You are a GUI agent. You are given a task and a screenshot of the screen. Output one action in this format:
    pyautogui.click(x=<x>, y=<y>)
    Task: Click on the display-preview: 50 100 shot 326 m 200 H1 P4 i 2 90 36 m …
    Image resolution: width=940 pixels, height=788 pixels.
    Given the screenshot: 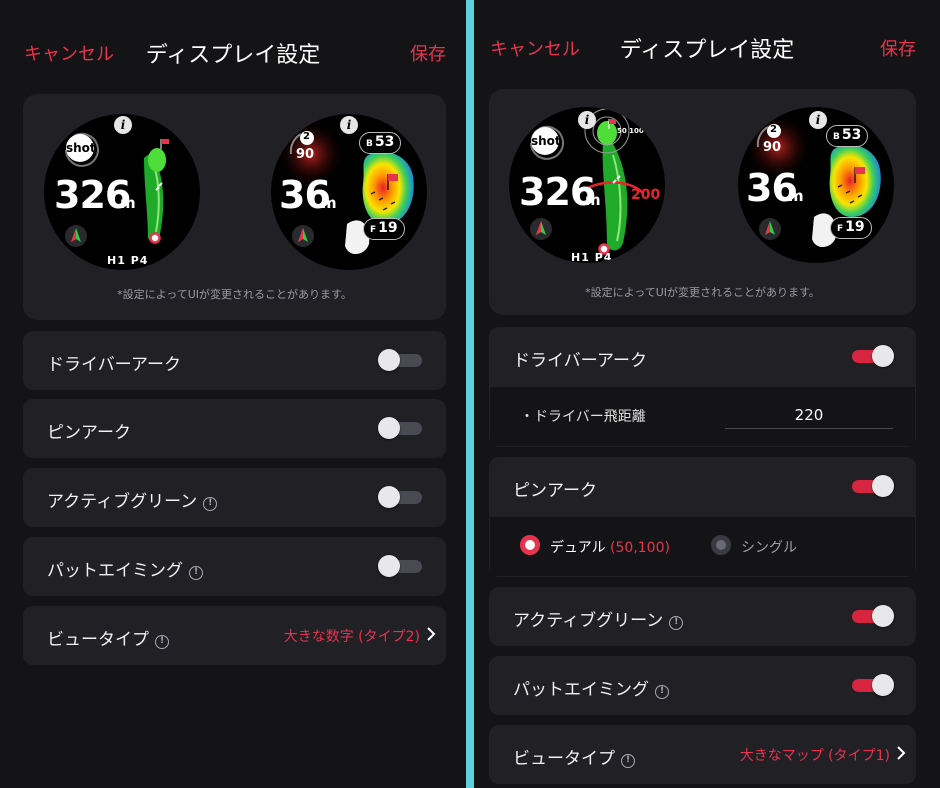 What is the action you would take?
    pyautogui.click(x=702, y=202)
    